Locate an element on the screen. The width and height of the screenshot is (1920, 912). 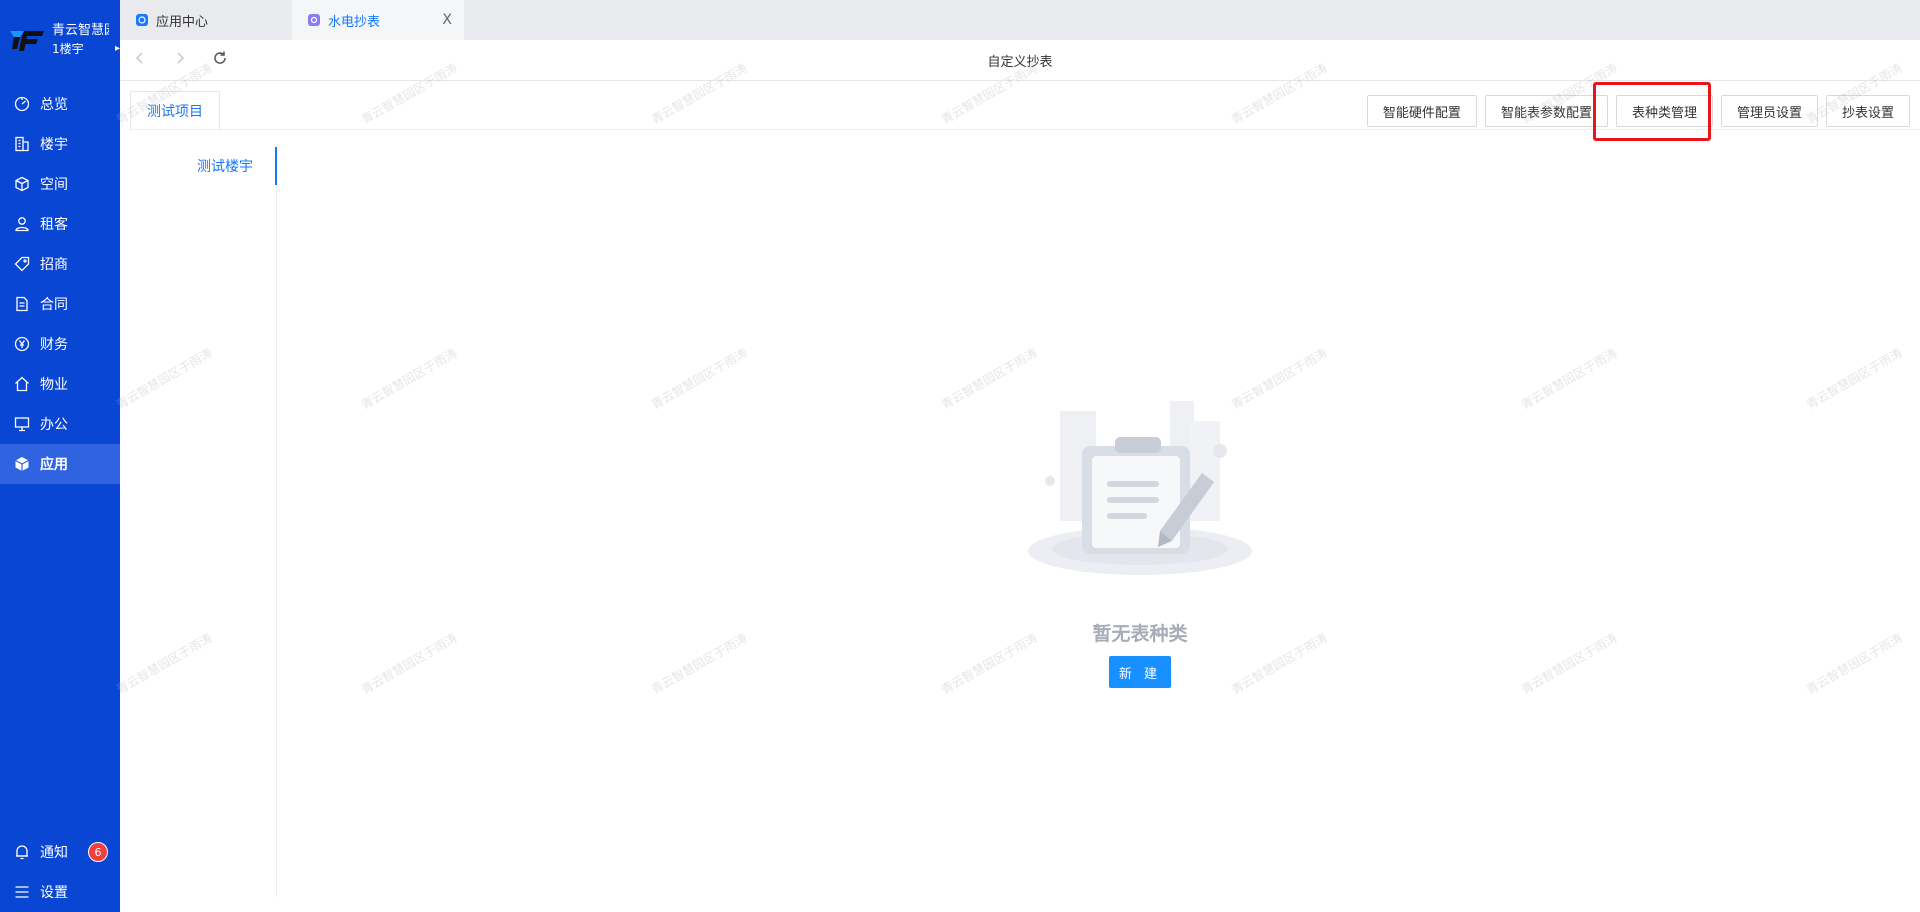
nav-label: 合同 is located at coordinates (54, 305).